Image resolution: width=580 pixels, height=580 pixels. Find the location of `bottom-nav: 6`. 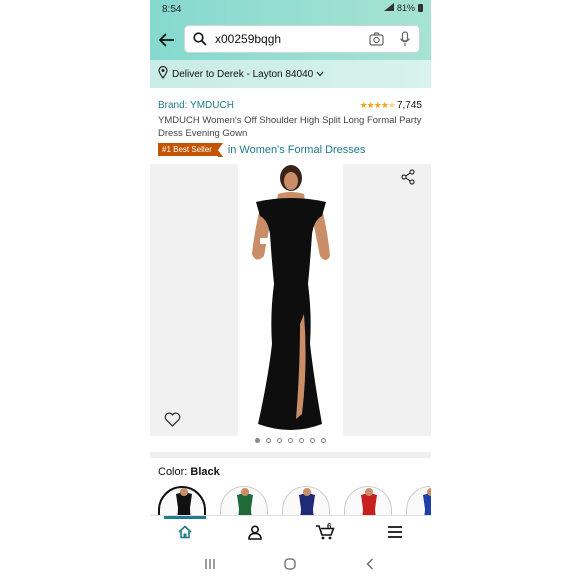

bottom-nav: 6 is located at coordinates (290, 531).